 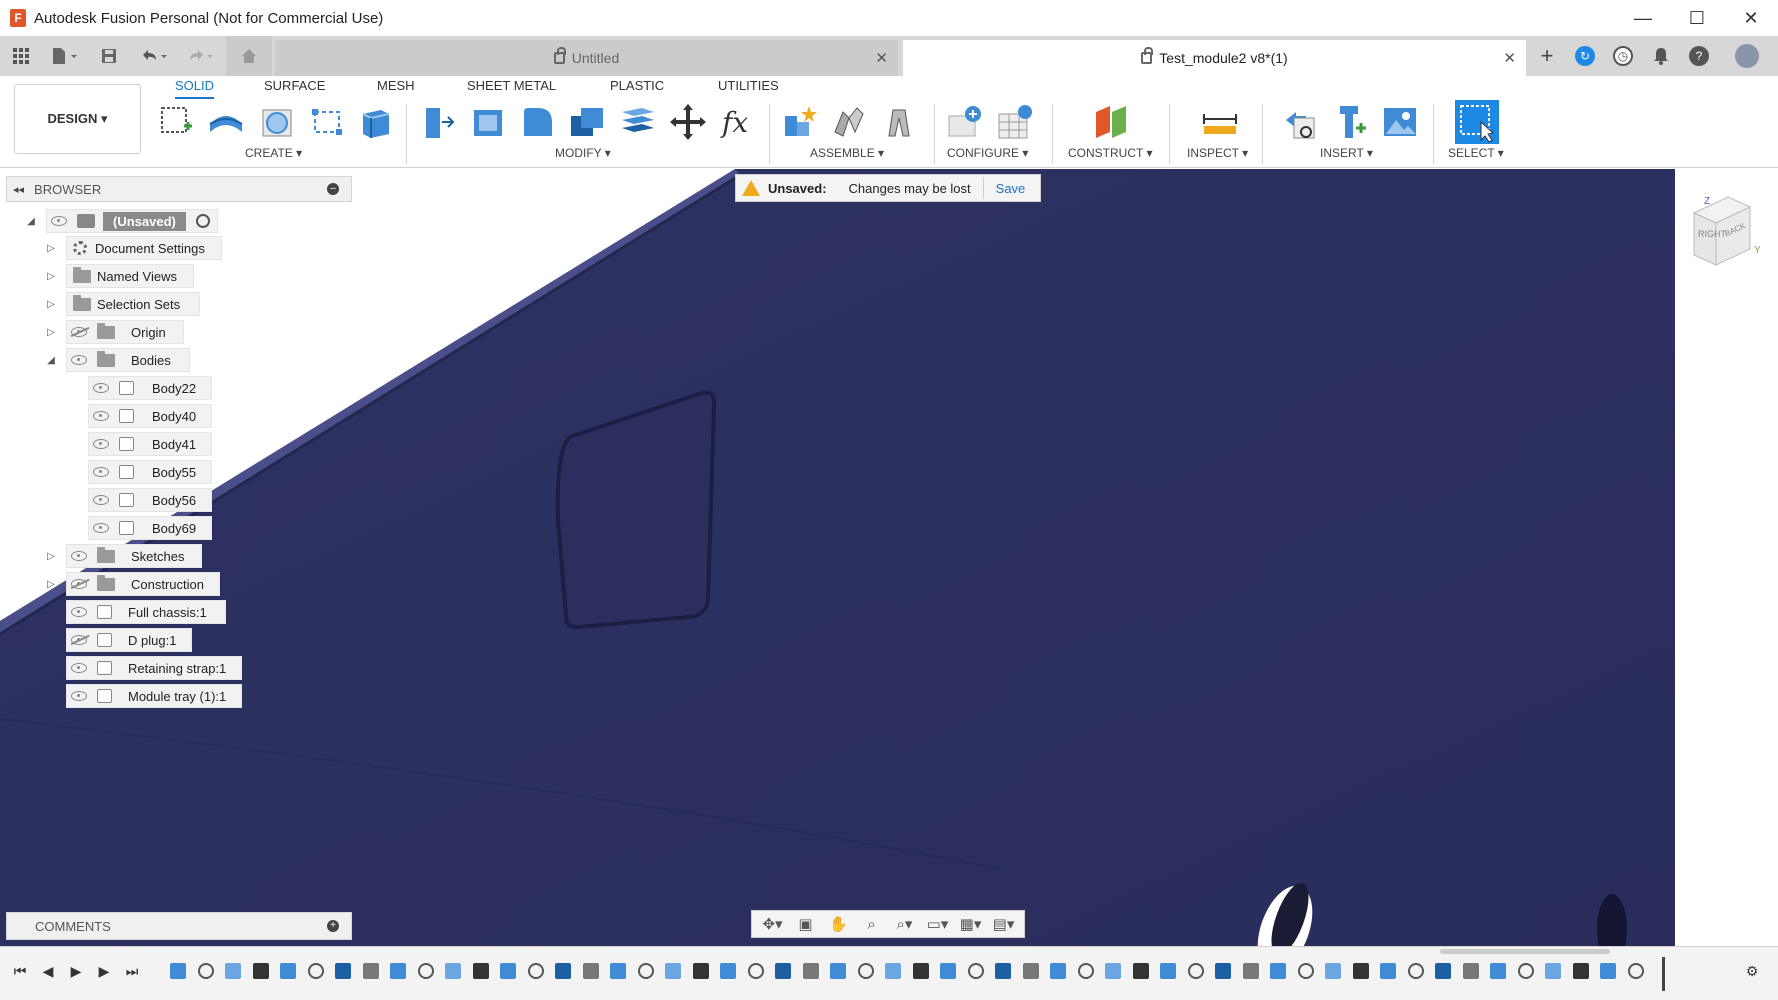 I want to click on view-cube-right-label: RIGHT, so click(x=1712, y=234).